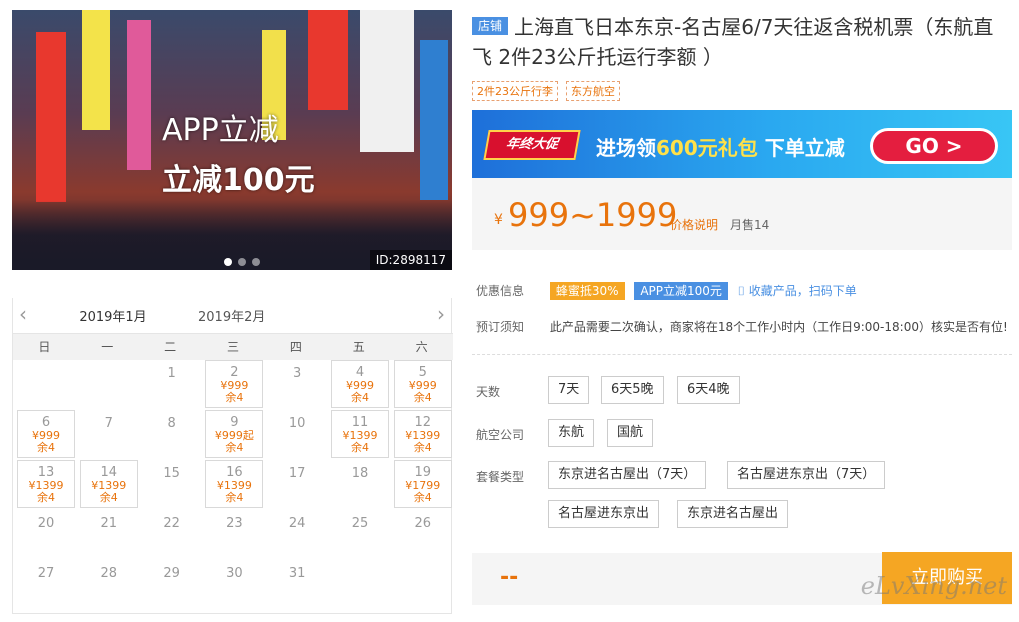  I want to click on calendar-day-available: 4 ¥999 余4, so click(360, 384).